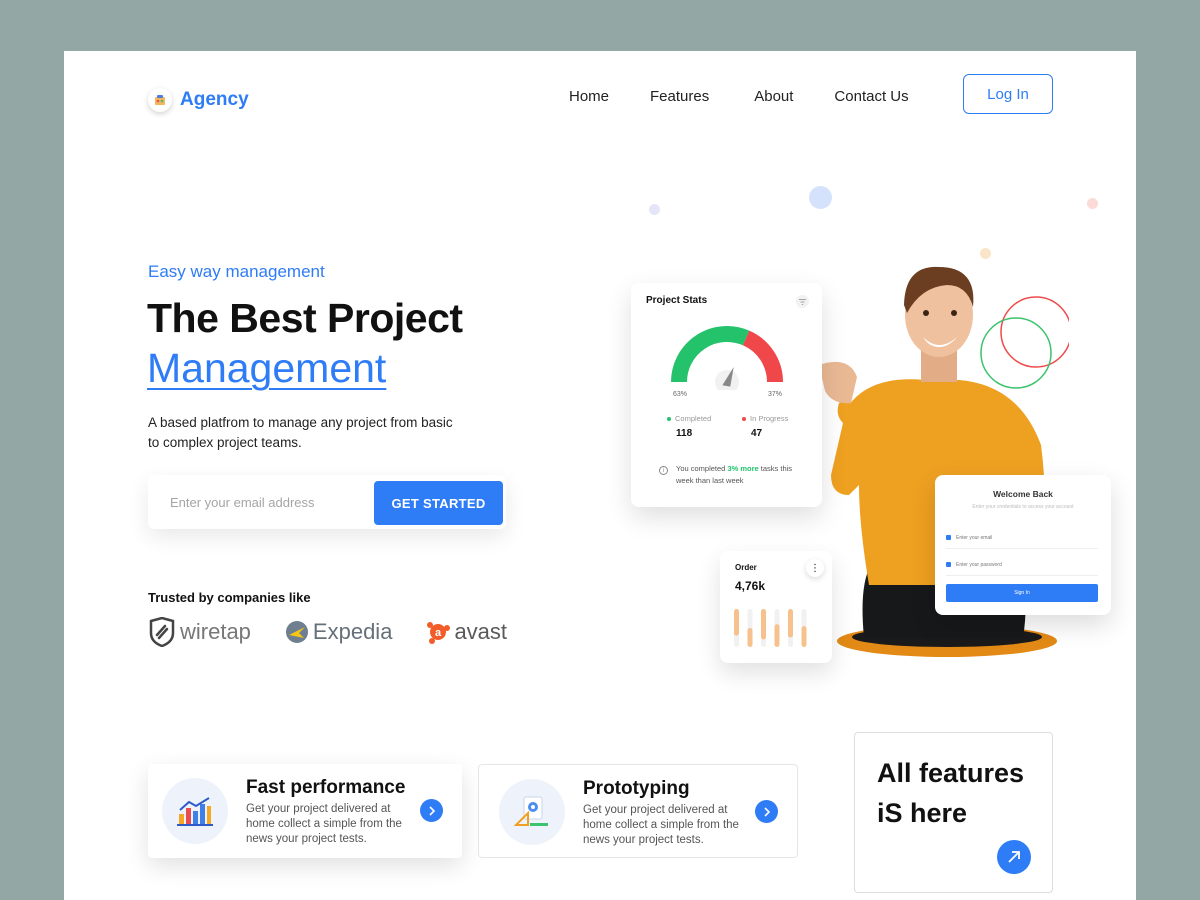 The width and height of the screenshot is (1200, 900). Describe the element at coordinates (326, 787) in the screenshot. I see `feature-title: Fast performance` at that location.